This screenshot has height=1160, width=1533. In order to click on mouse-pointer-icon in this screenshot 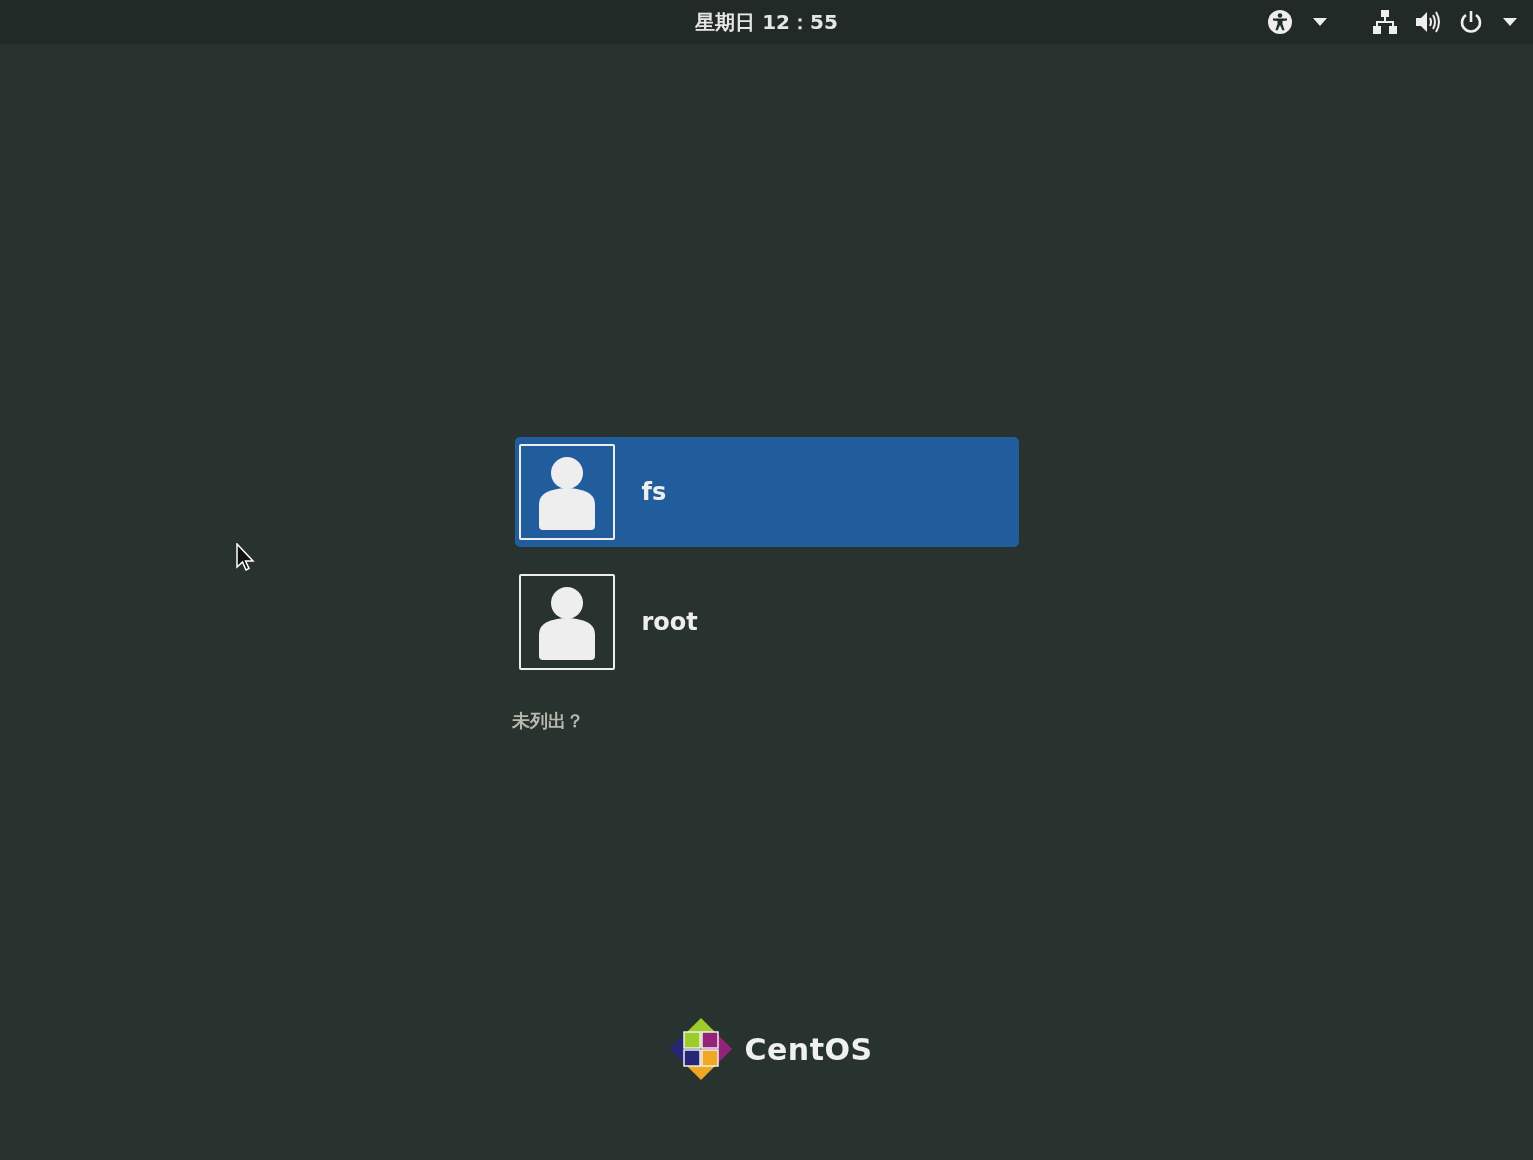, I will do `click(246, 558)`.